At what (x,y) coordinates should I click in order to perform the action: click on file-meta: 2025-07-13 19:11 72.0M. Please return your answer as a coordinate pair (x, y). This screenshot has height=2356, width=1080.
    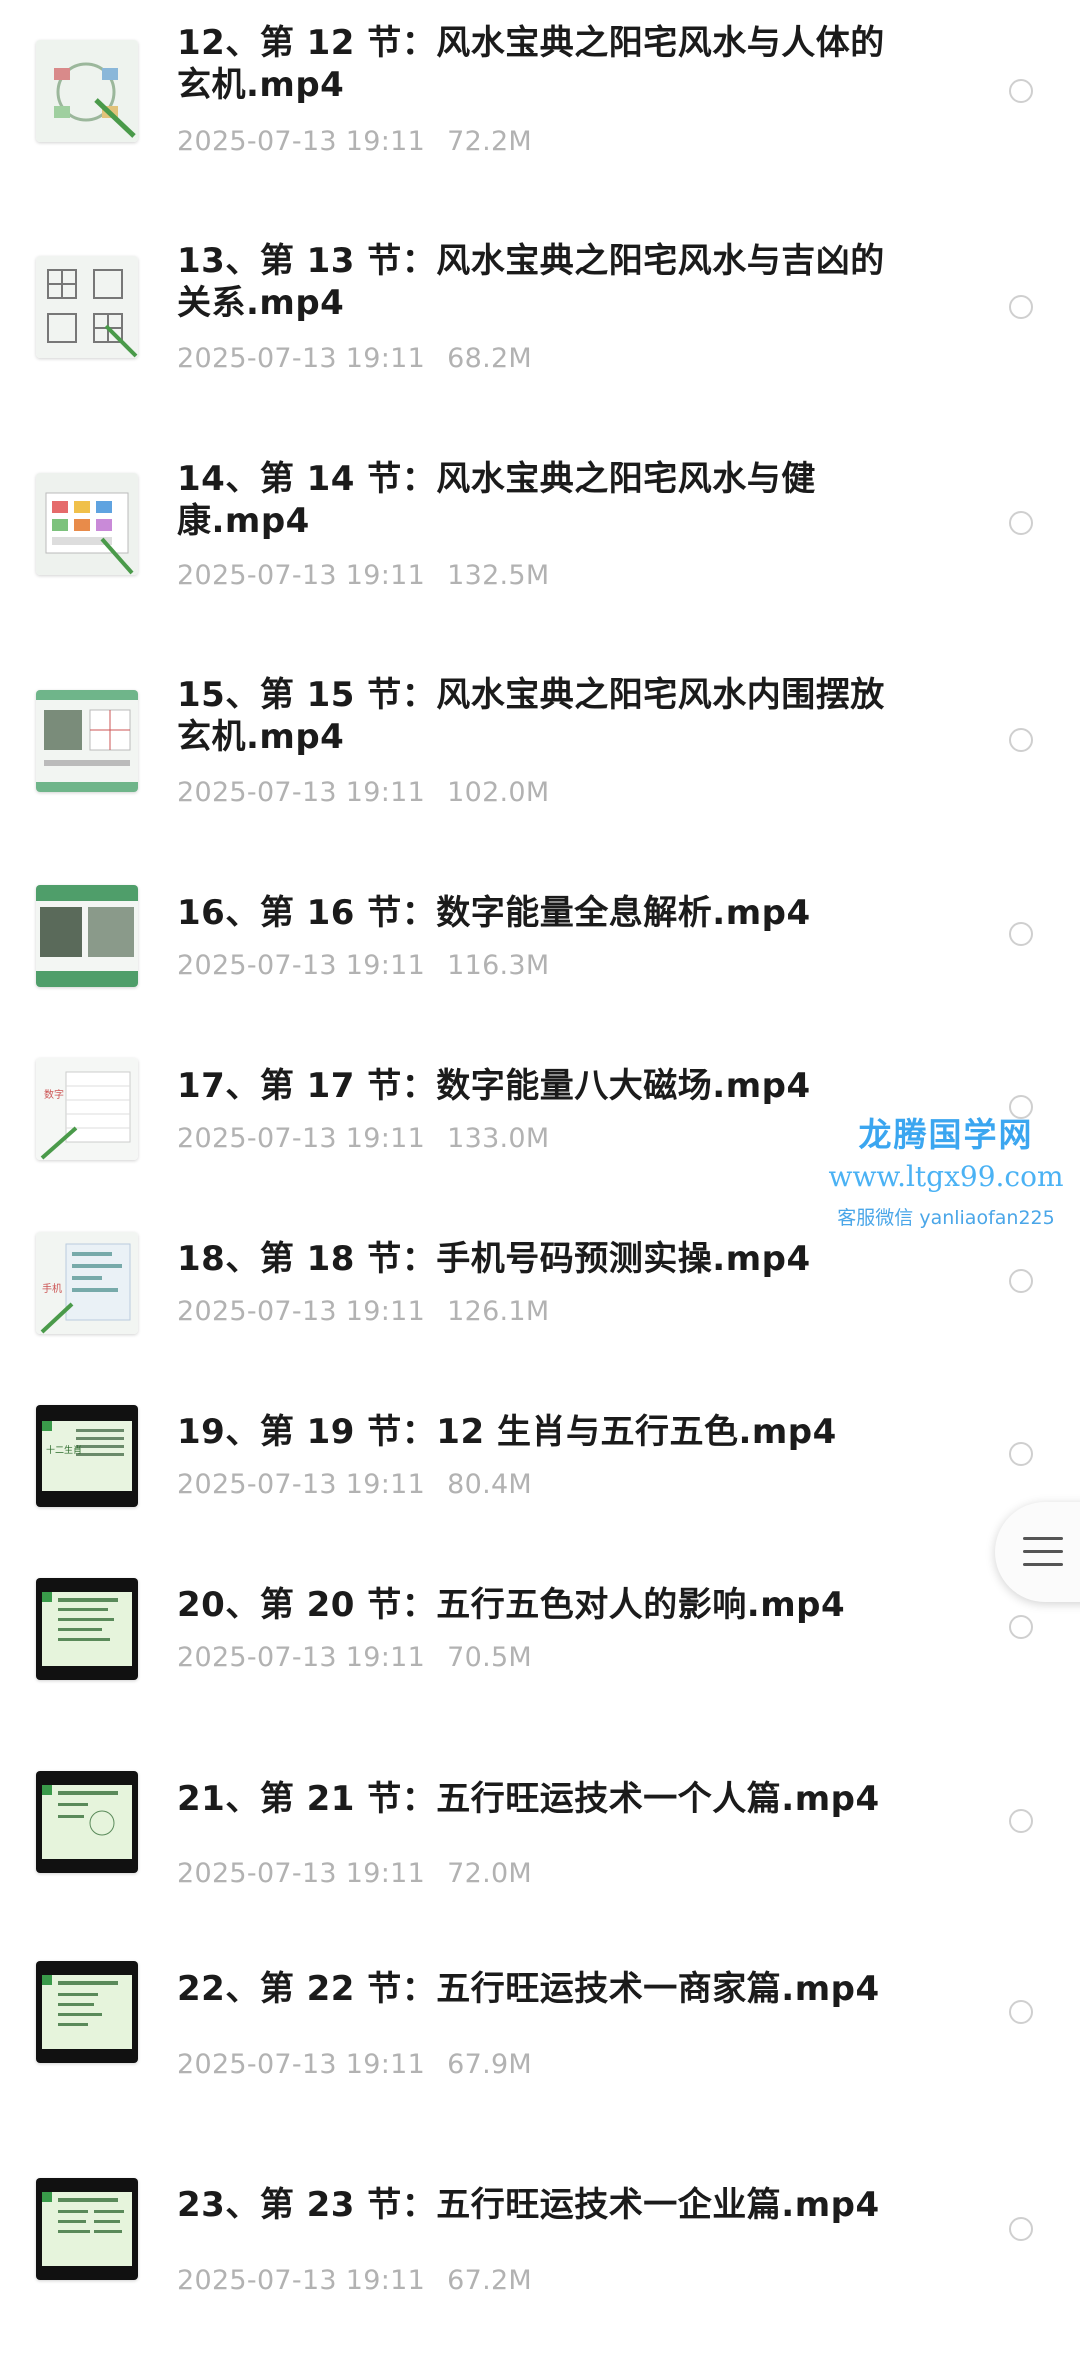
    Looking at the image, I should click on (354, 1874).